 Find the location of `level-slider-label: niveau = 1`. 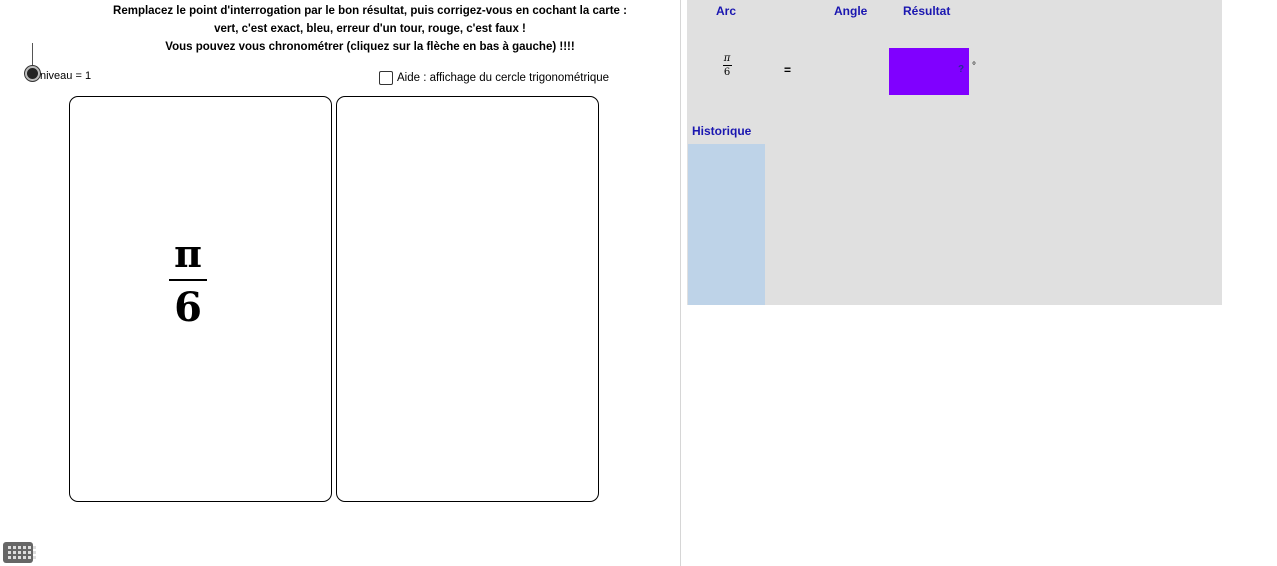

level-slider-label: niveau = 1 is located at coordinates (66, 76).